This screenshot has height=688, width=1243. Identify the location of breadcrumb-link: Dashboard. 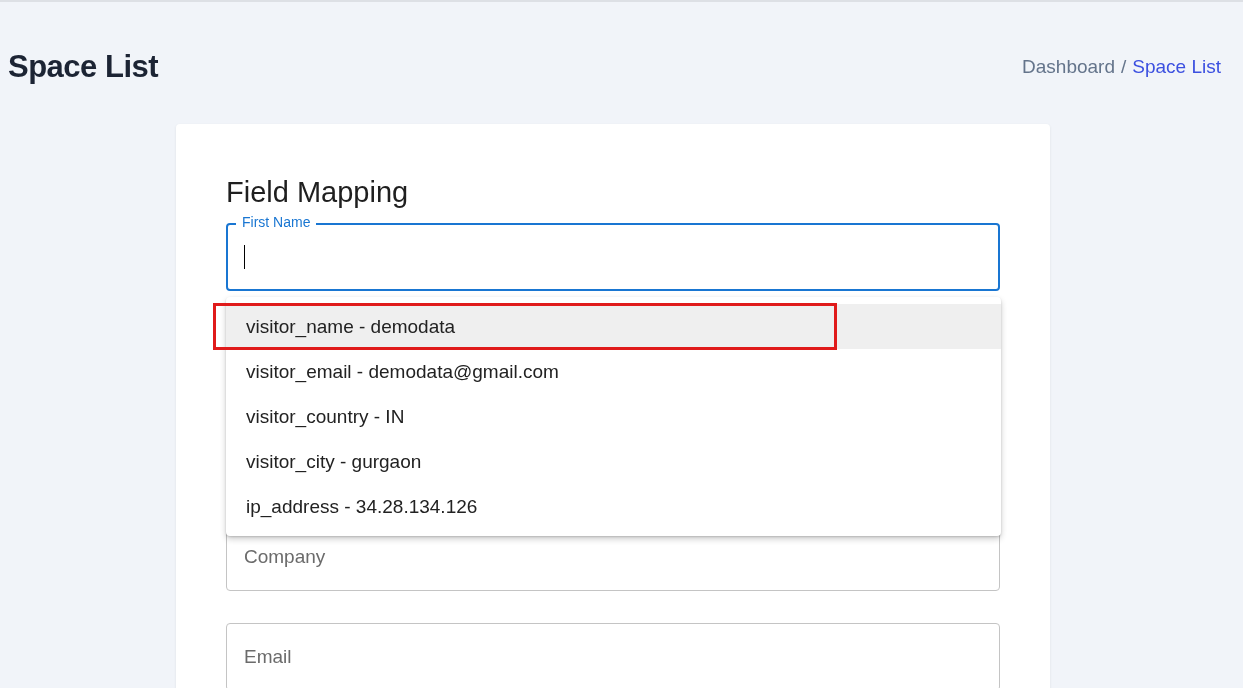
(1068, 67).